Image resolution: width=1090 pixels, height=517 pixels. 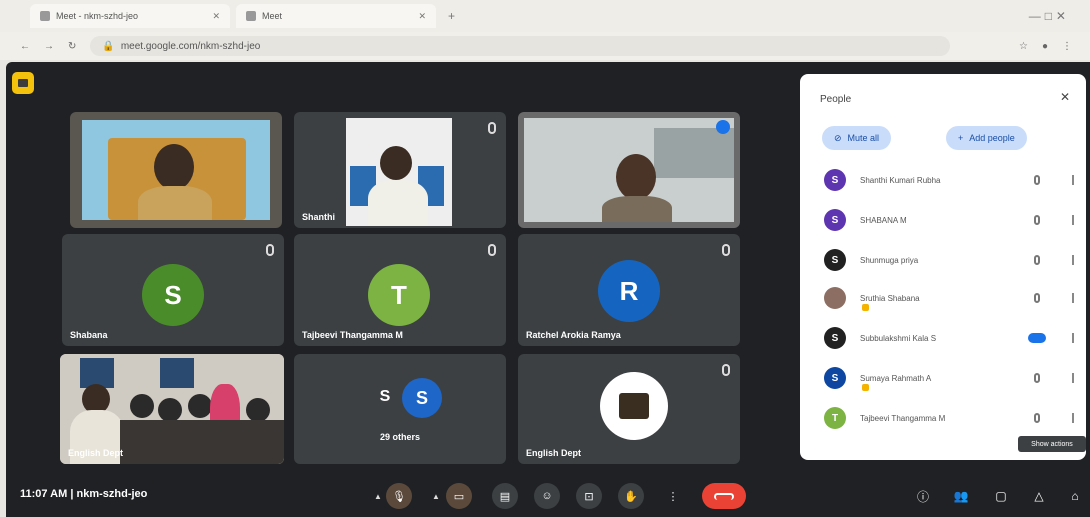 I want to click on participant-avatar: R, so click(x=629, y=291).